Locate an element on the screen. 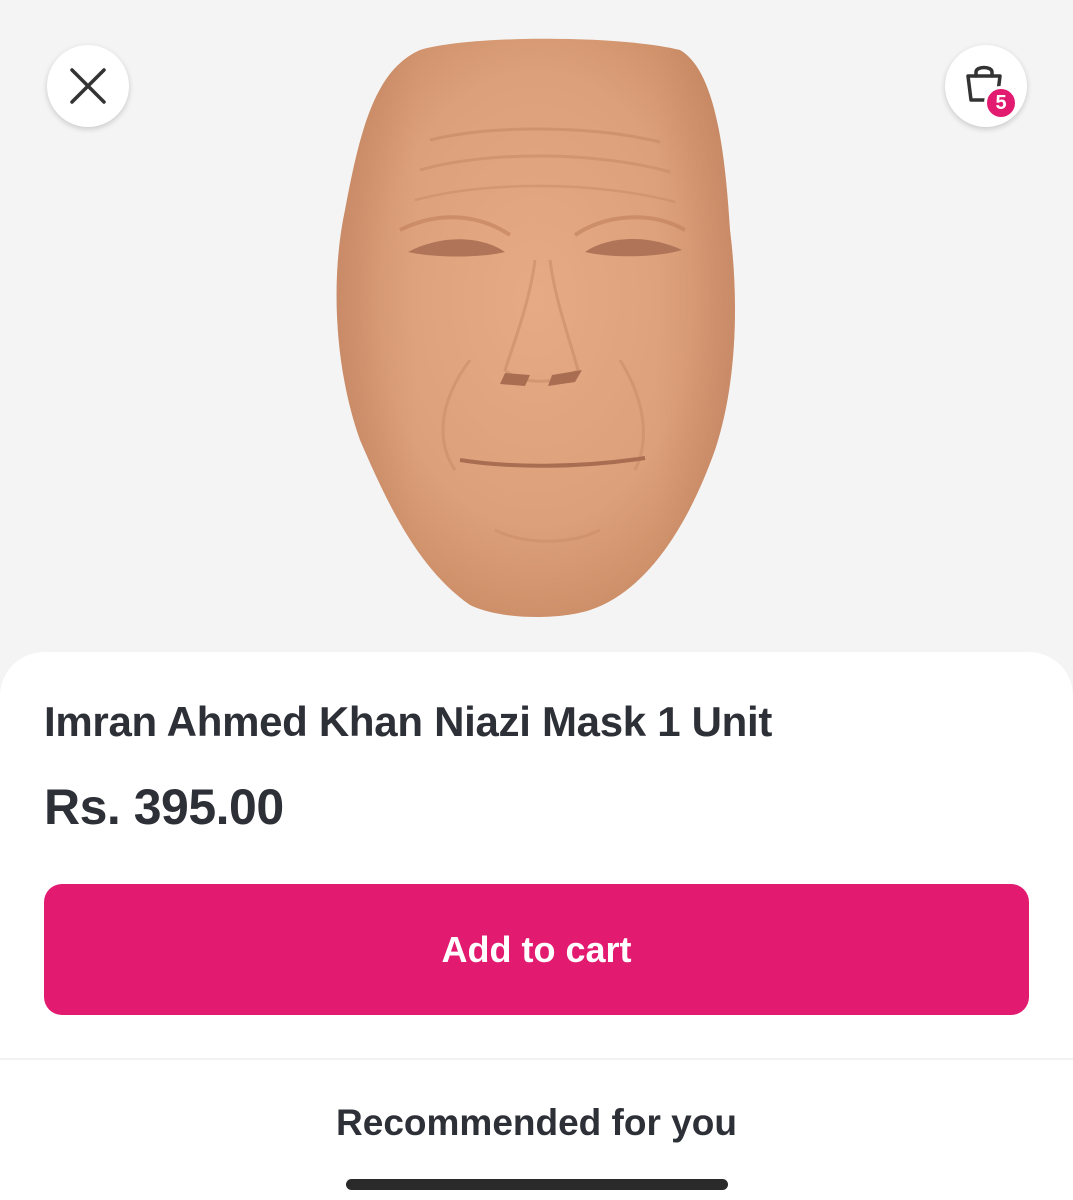 Image resolution: width=1073 pixels, height=1200 pixels. close-button is located at coordinates (88, 86).